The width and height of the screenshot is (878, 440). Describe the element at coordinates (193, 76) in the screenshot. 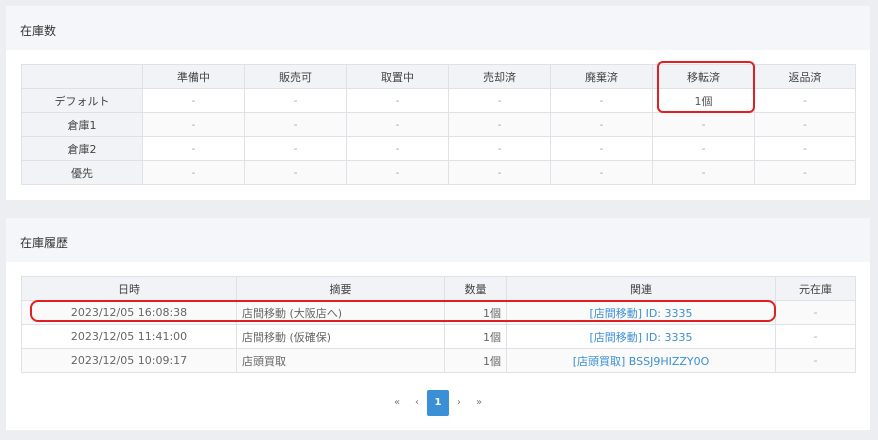

I see `stock-col-preparing: 準備中` at that location.